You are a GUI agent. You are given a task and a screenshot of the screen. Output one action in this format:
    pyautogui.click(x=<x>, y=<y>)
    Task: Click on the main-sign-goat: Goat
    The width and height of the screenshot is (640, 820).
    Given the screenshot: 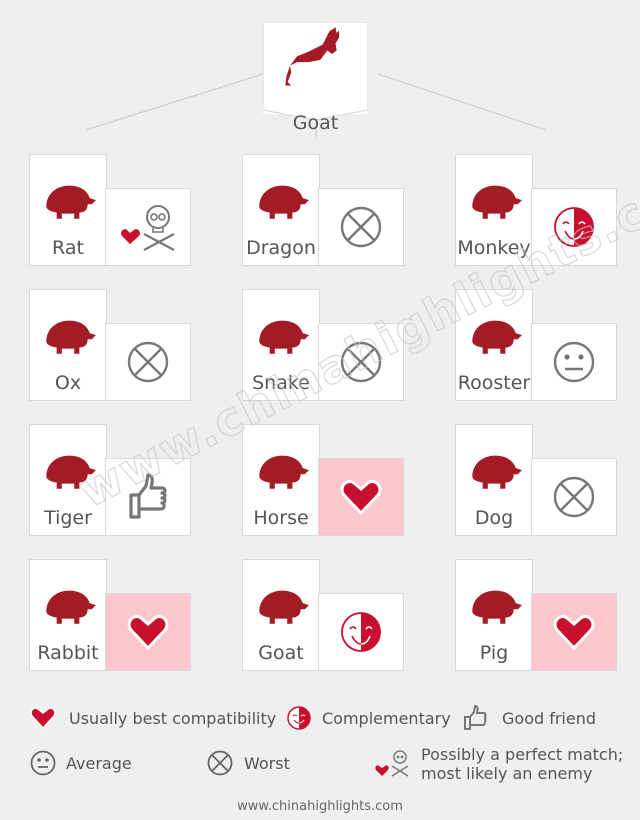 What is the action you would take?
    pyautogui.click(x=315, y=78)
    